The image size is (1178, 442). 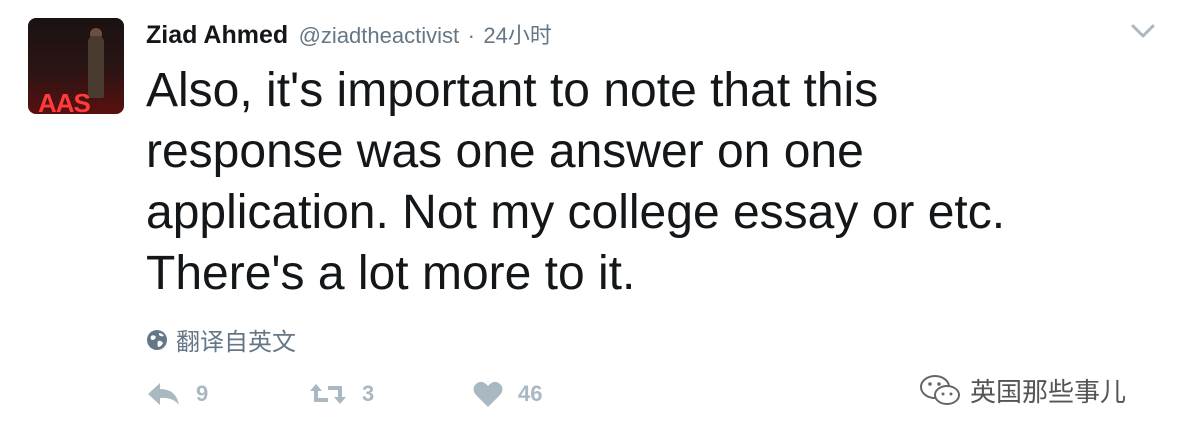 I want to click on avatar-logo-text: AAS, so click(x=64, y=101).